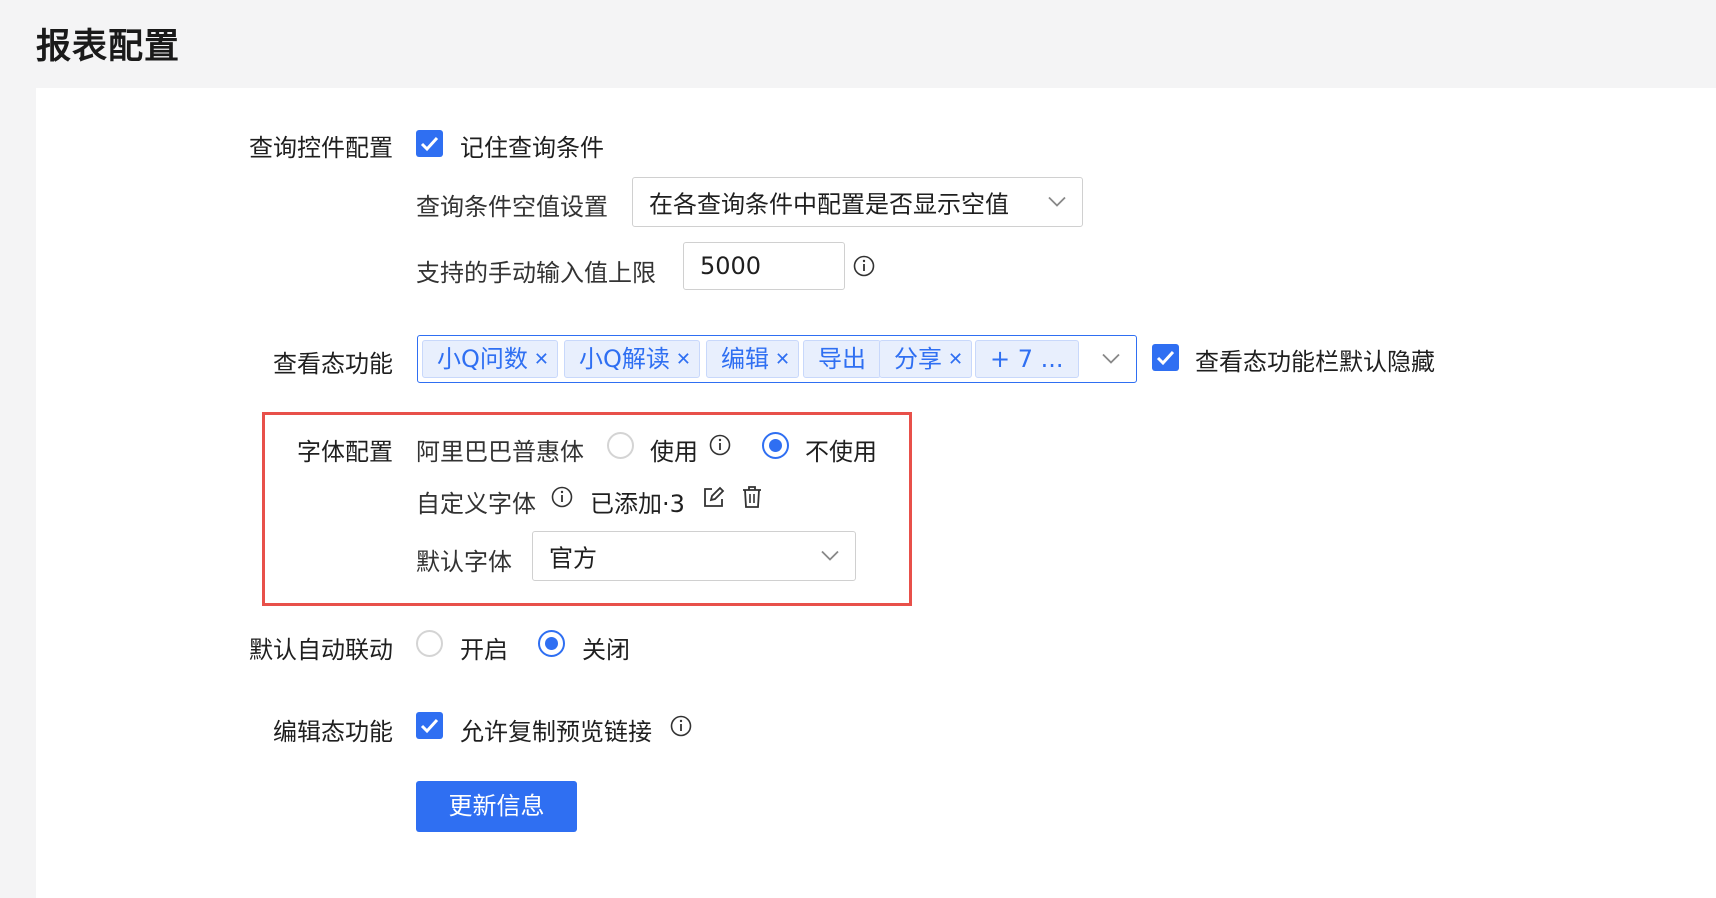 The image size is (1716, 898). I want to click on empty-value-select: 在各查询条件中配置是否显示空值, so click(857, 202).